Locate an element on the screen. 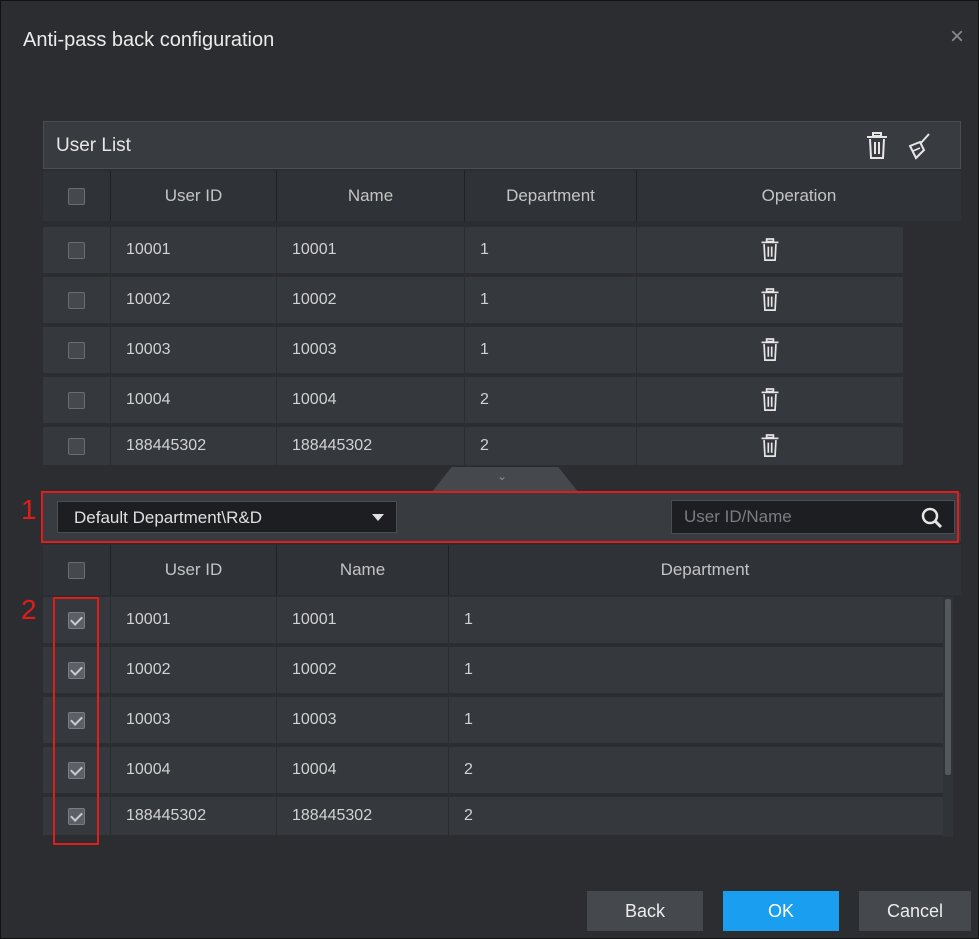 The height and width of the screenshot is (939, 979). col-operation: Operation is located at coordinates (799, 195).